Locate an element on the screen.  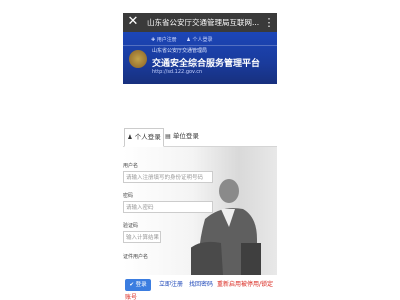
tab-company-login-label: 单位登录 is located at coordinates (185, 136).